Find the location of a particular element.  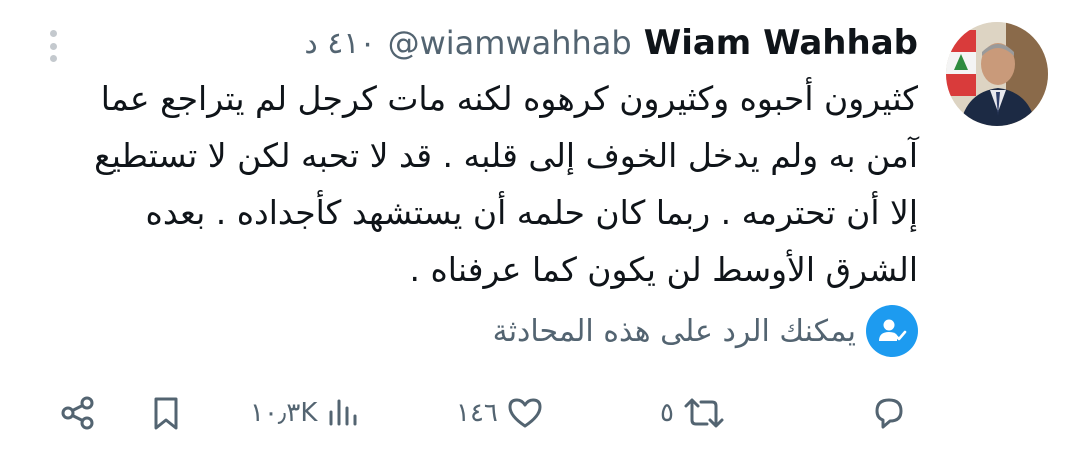

tweet-header: ٤١٠ د @wiamwahhab Wiam Wahhab is located at coordinates (611, 43).